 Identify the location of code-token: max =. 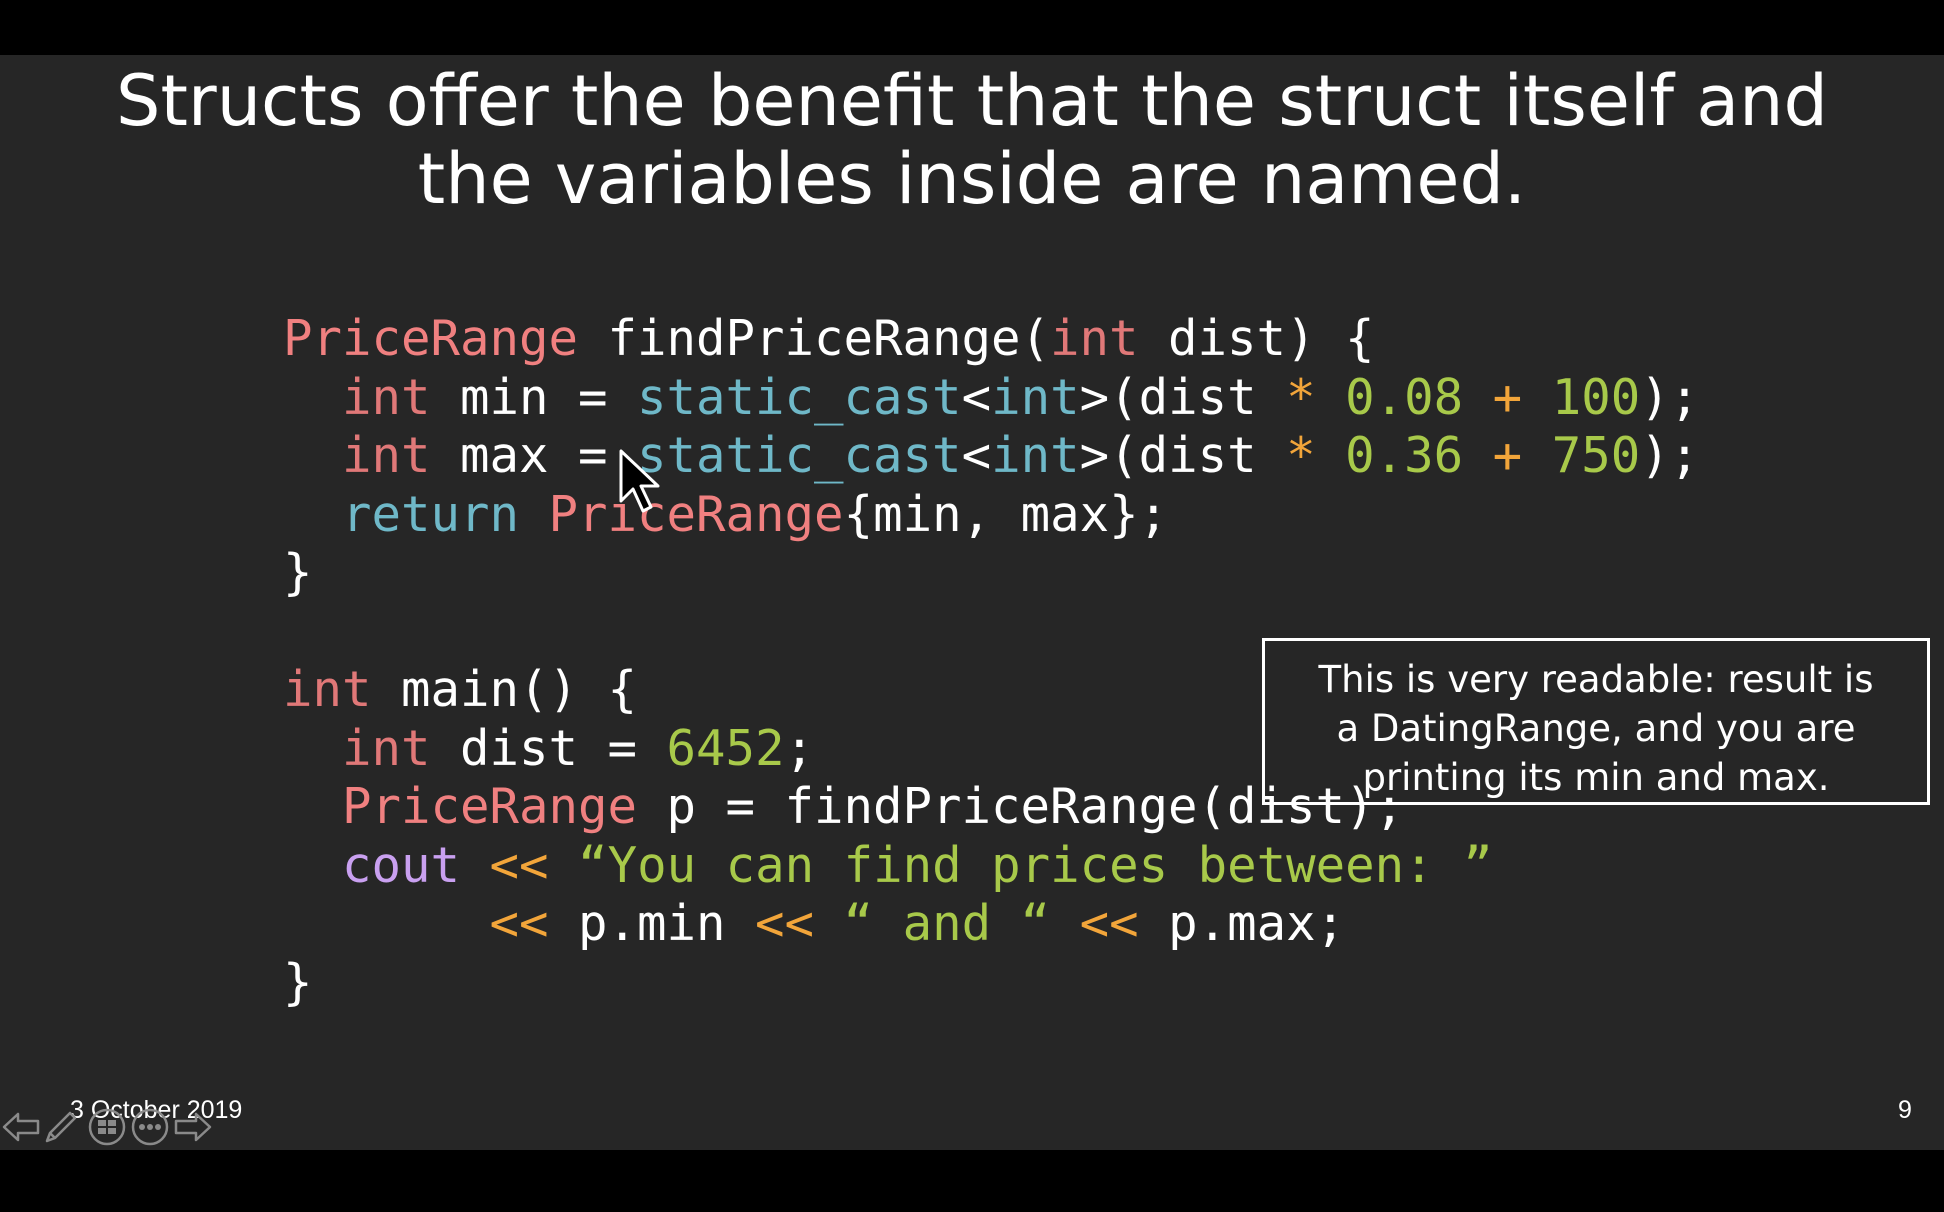
(534, 455).